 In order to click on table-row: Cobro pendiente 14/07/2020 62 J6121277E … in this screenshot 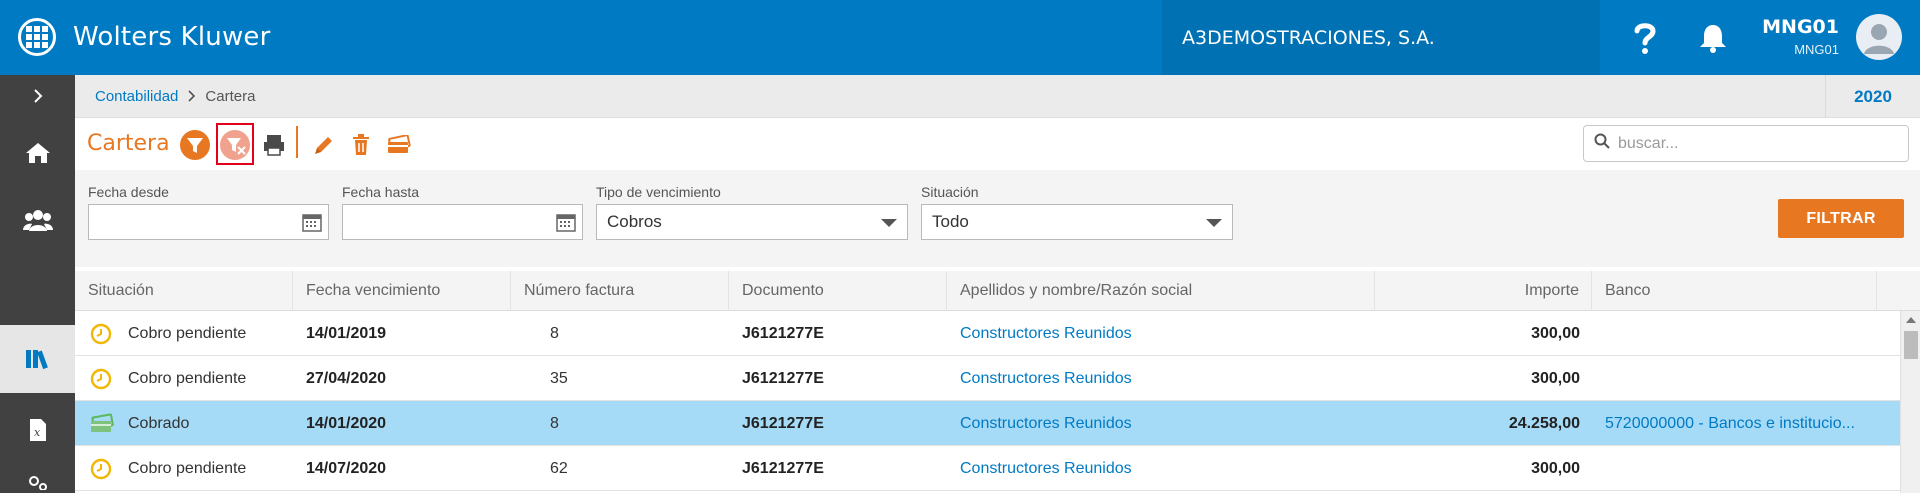, I will do `click(987, 468)`.